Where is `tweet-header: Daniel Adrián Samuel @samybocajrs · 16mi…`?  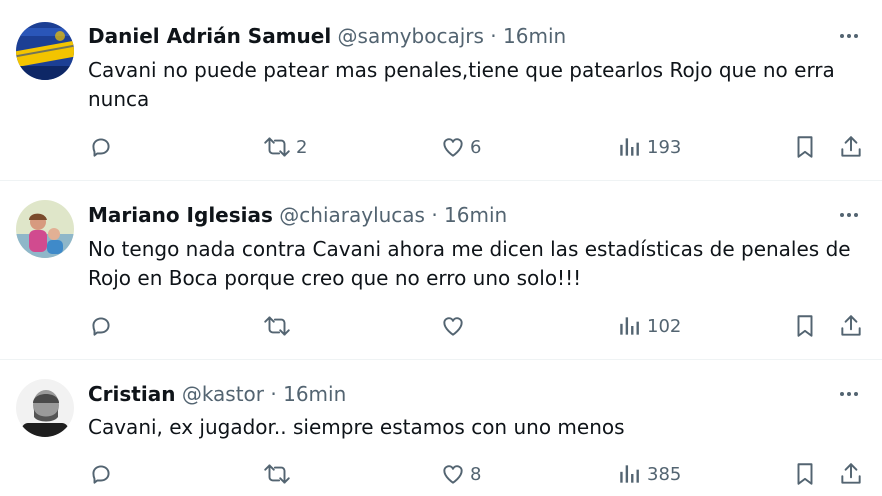 tweet-header: Daniel Adrián Samuel @samybocajrs · 16mi… is located at coordinates (327, 36).